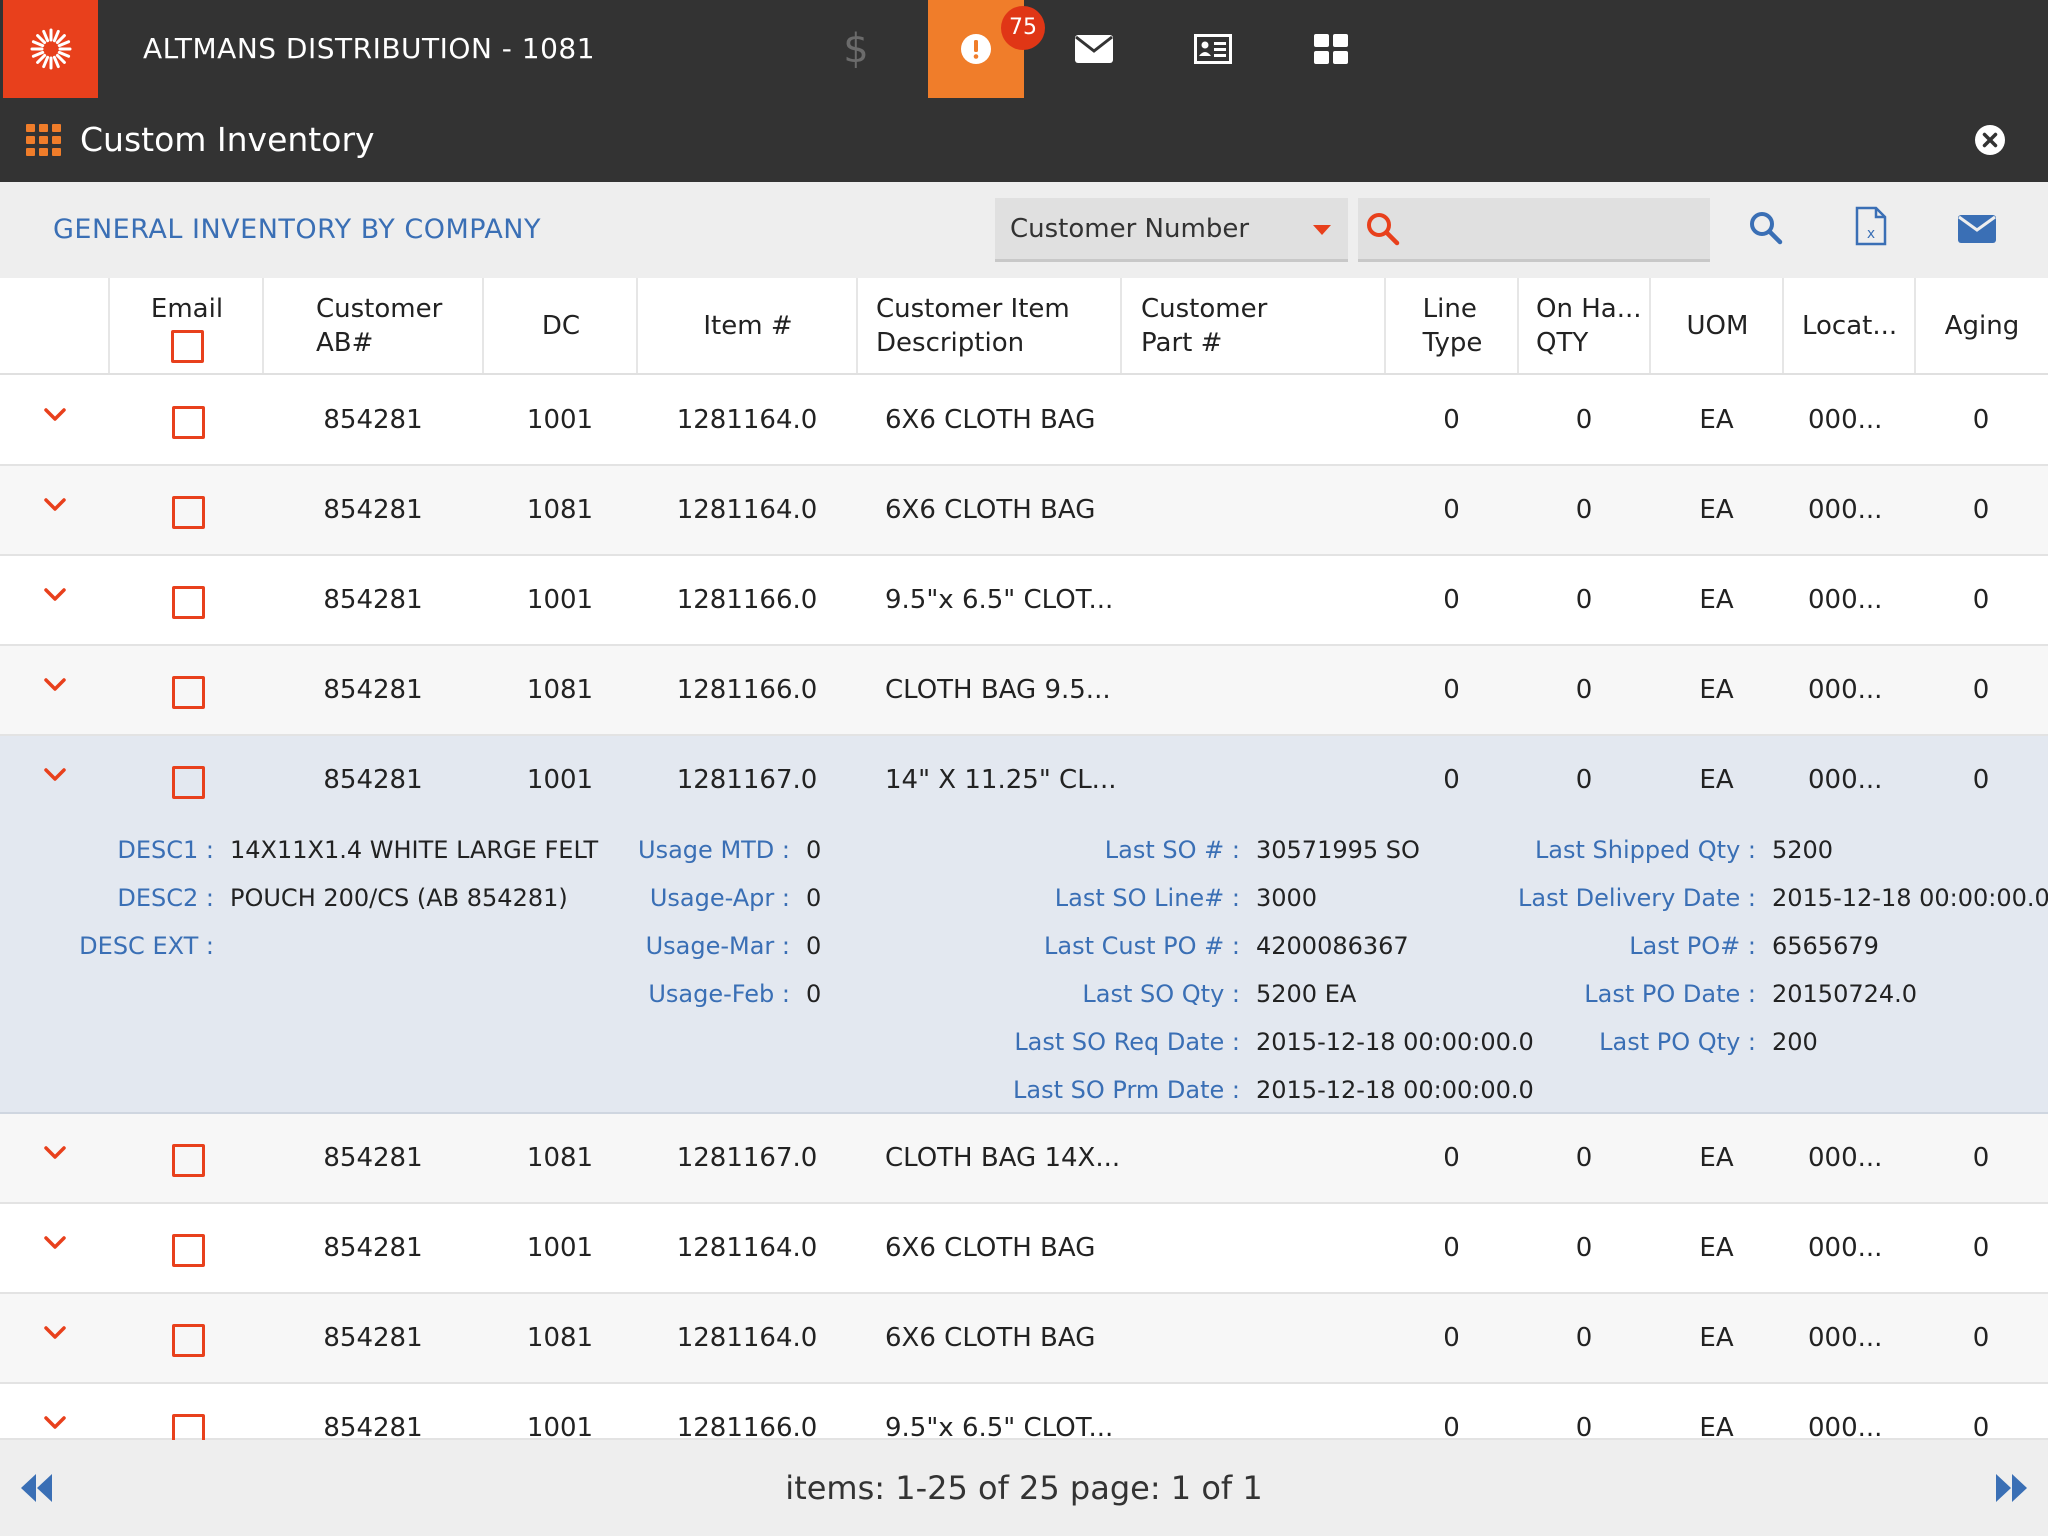 The height and width of the screenshot is (1536, 2048). What do you see at coordinates (1981, 325) in the screenshot?
I see `header-aging: Aging` at bounding box center [1981, 325].